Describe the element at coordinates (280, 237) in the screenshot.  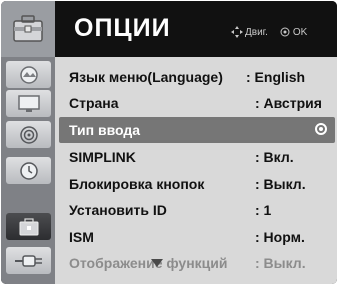
I see `menu-item-value: : Норм.` at that location.